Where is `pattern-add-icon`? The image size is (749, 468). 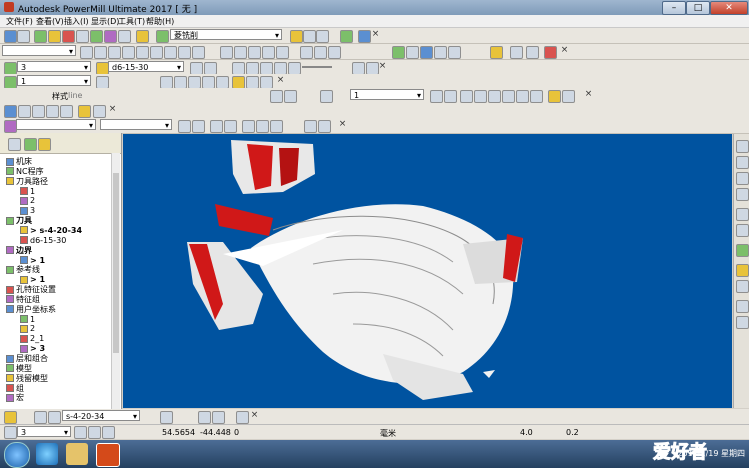
pattern-add-icon is located at coordinates (480, 96).